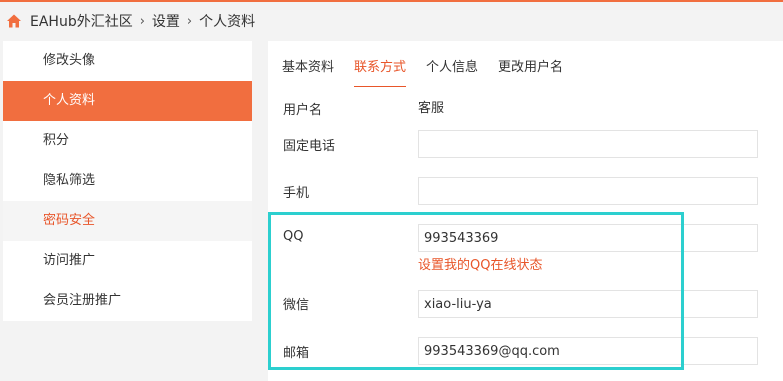  What do you see at coordinates (127, 221) in the screenshot?
I see `sidebar-item-password: 密码安全` at bounding box center [127, 221].